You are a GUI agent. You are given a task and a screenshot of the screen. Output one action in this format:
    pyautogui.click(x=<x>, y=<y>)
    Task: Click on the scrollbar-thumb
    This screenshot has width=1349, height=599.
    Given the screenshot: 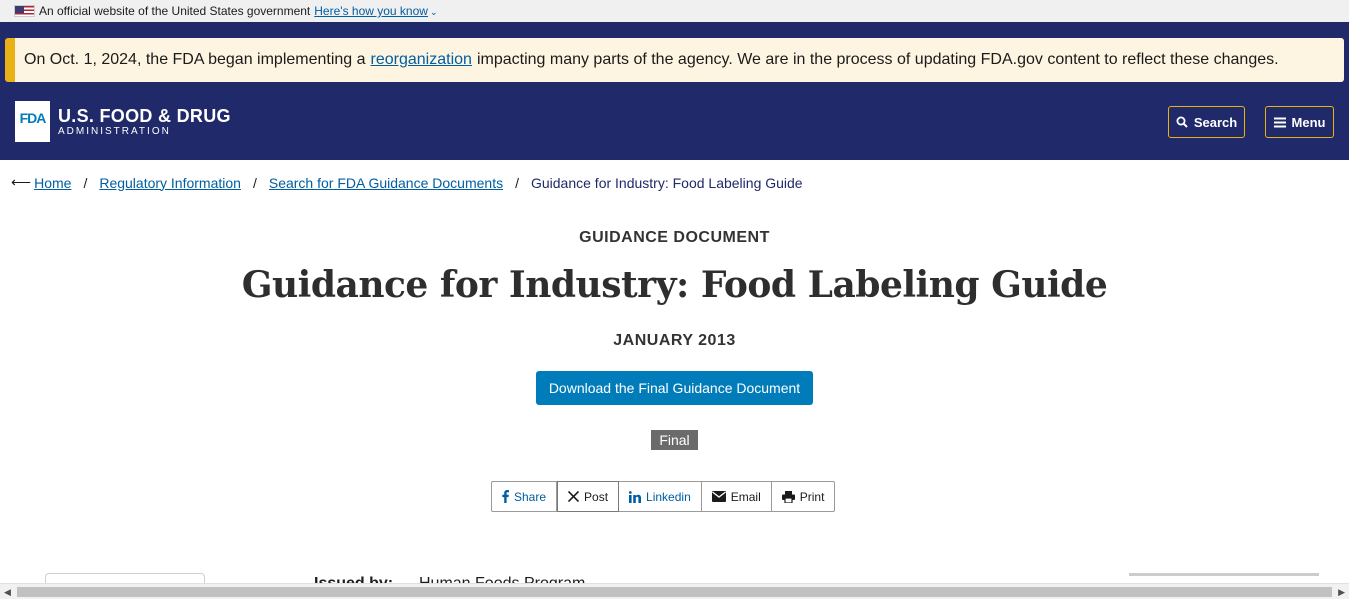 What is the action you would take?
    pyautogui.click(x=674, y=592)
    